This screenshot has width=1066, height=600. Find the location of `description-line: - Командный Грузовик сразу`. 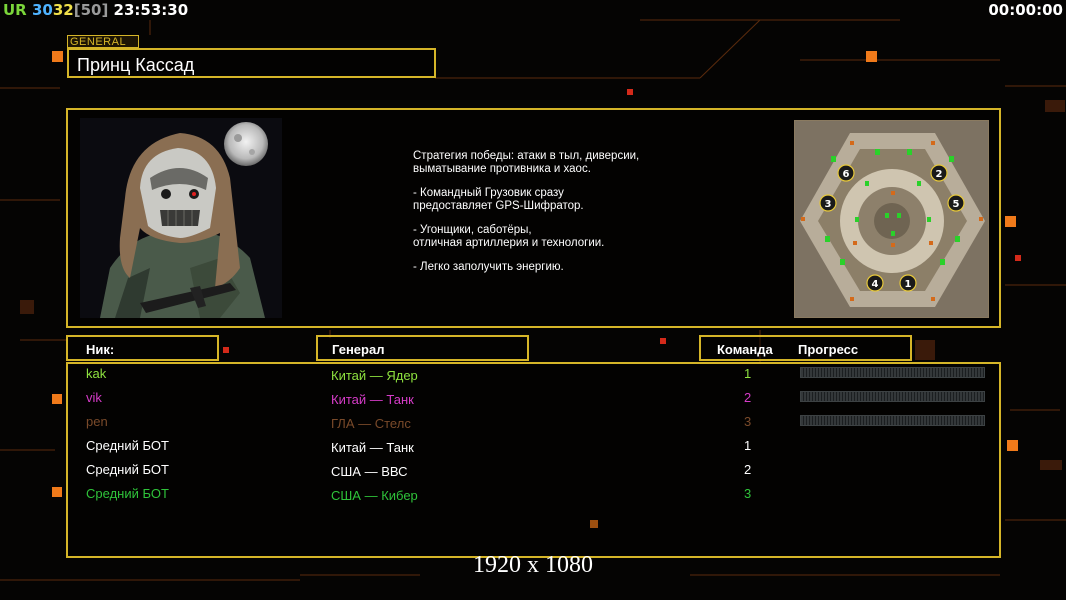

description-line: - Командный Грузовик сразу is located at coordinates (488, 193).